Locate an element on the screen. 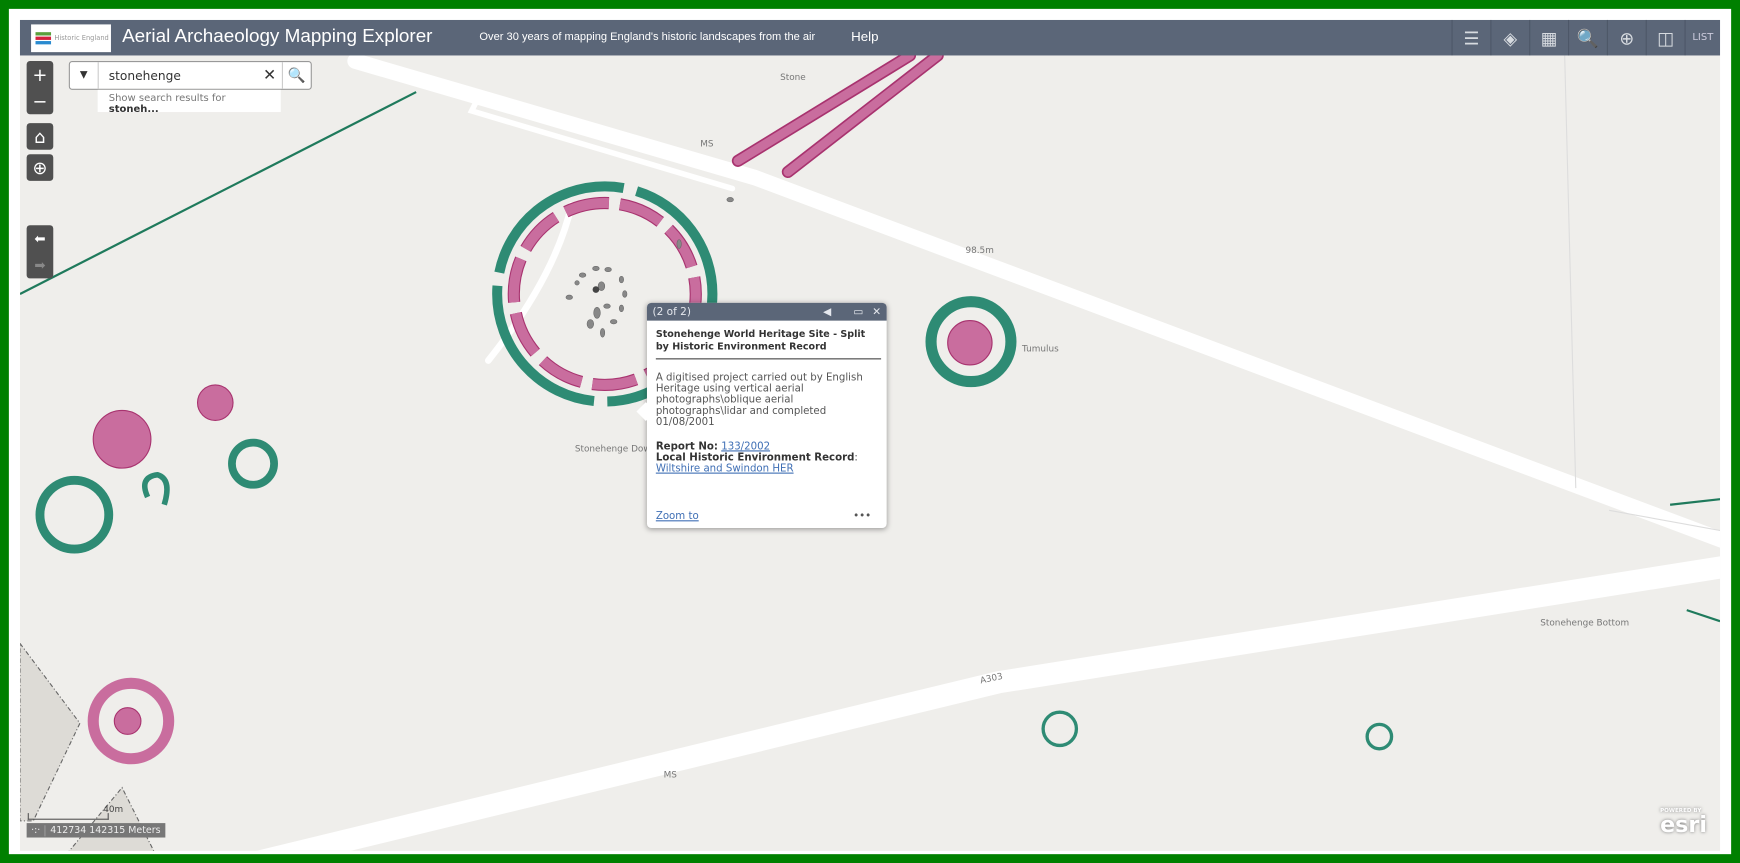 Image resolution: width=1740 pixels, height=863 pixels. home-icon: ⌂ is located at coordinates (40, 136).